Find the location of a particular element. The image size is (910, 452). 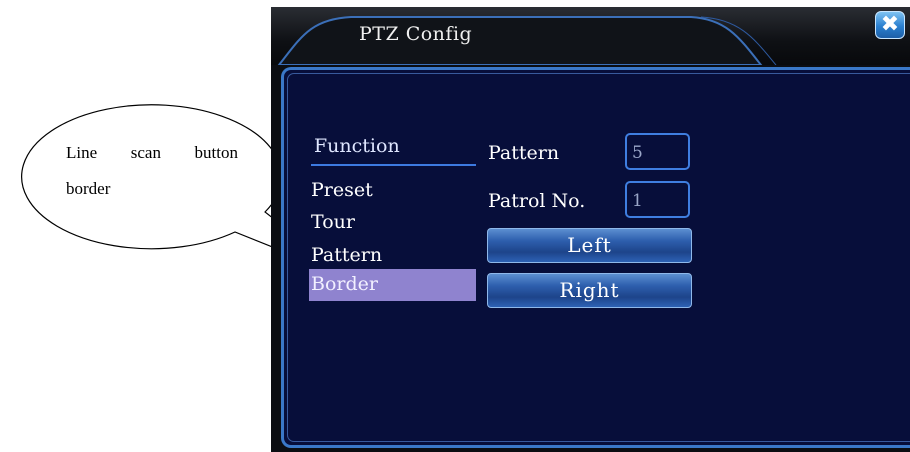

patrol-no-label: Patrol No. is located at coordinates (537, 201).